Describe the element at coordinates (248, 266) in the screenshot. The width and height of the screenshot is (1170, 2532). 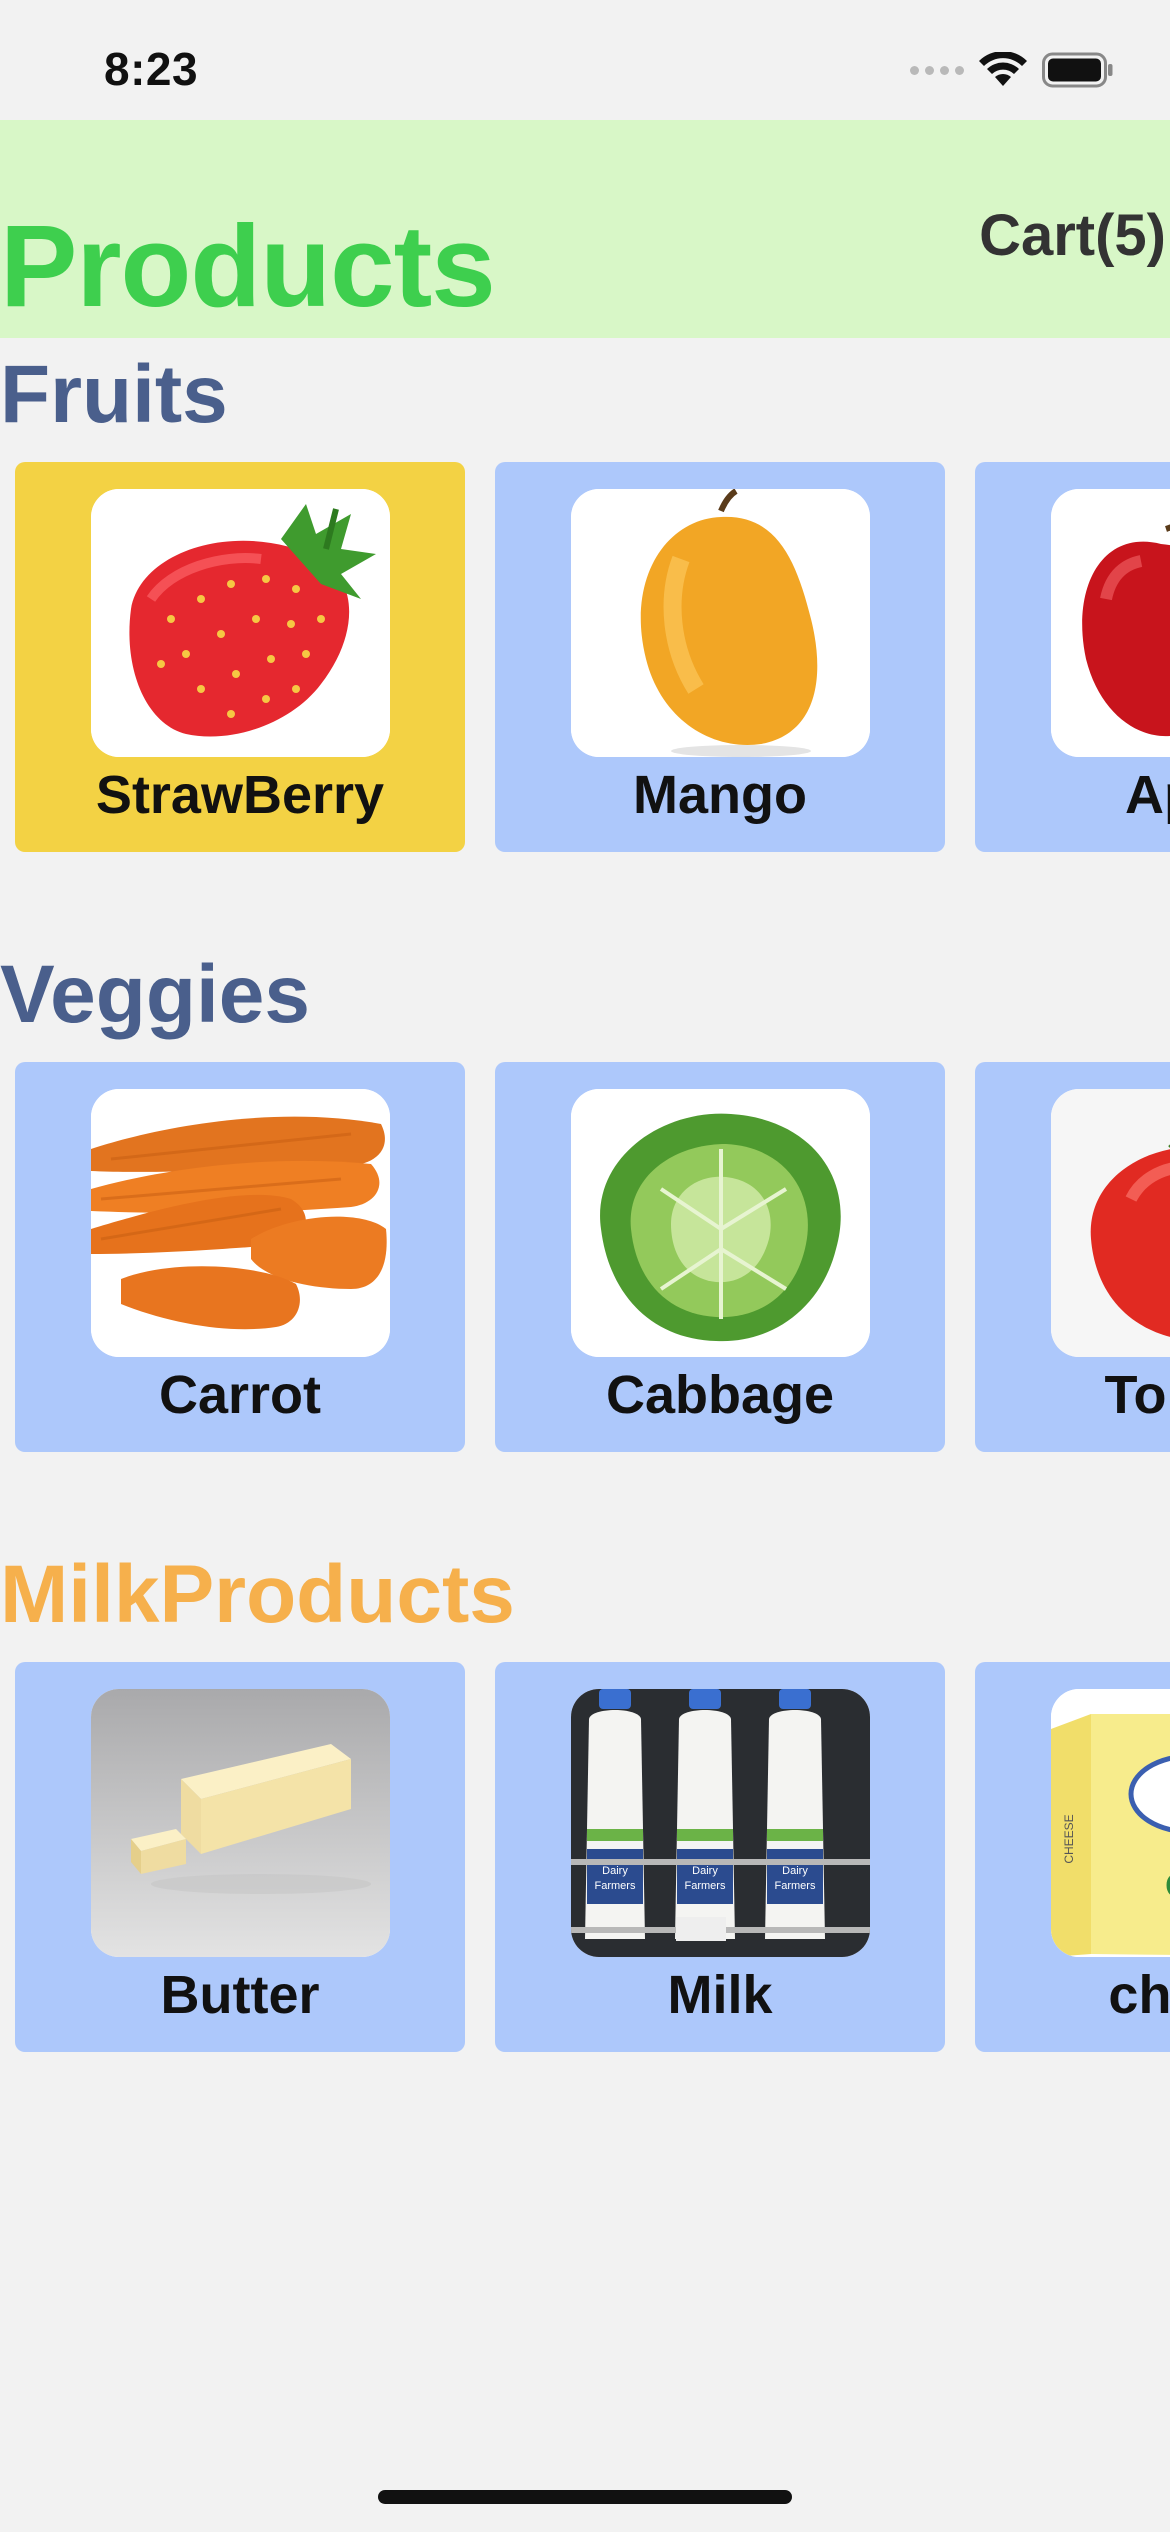
I see `page-title: Products` at that location.